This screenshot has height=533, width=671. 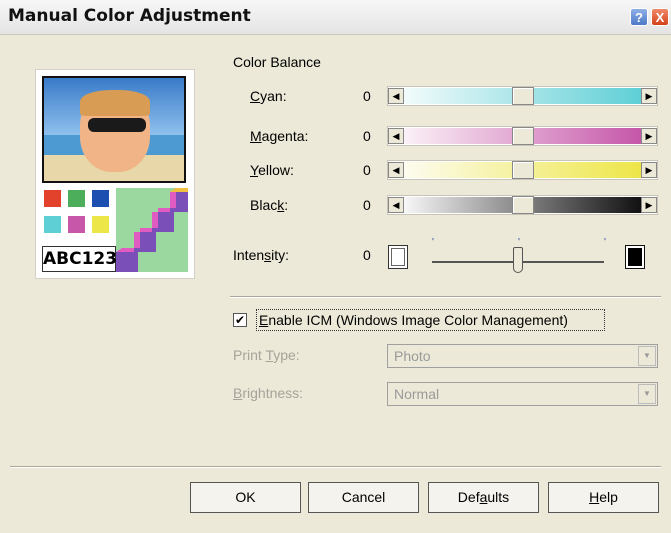 I want to click on intensity-label: Intensity:, so click(x=261, y=255).